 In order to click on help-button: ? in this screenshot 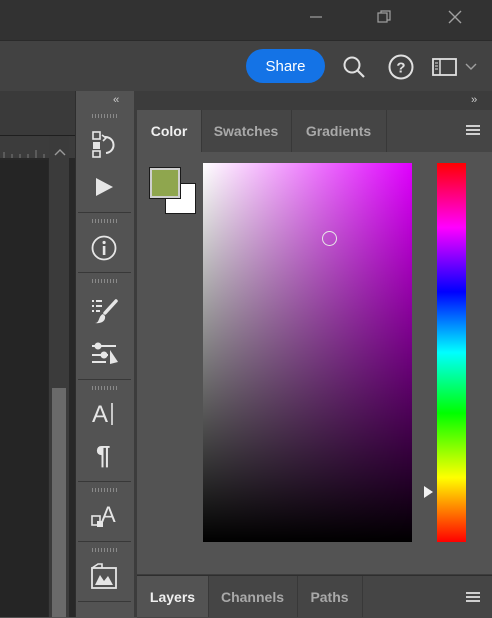, I will do `click(401, 67)`.